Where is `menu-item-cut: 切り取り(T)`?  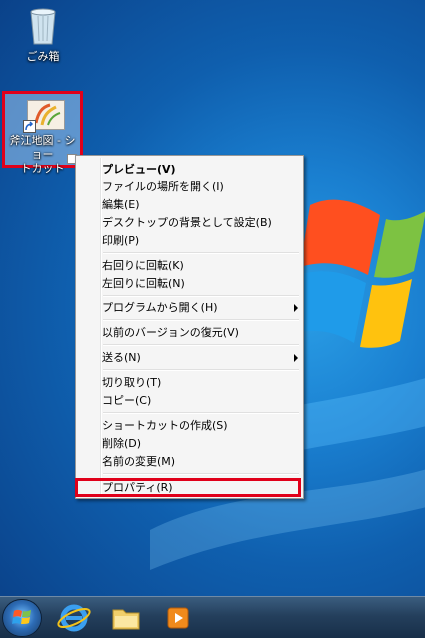 menu-item-cut: 切り取り(T) is located at coordinates (199, 383).